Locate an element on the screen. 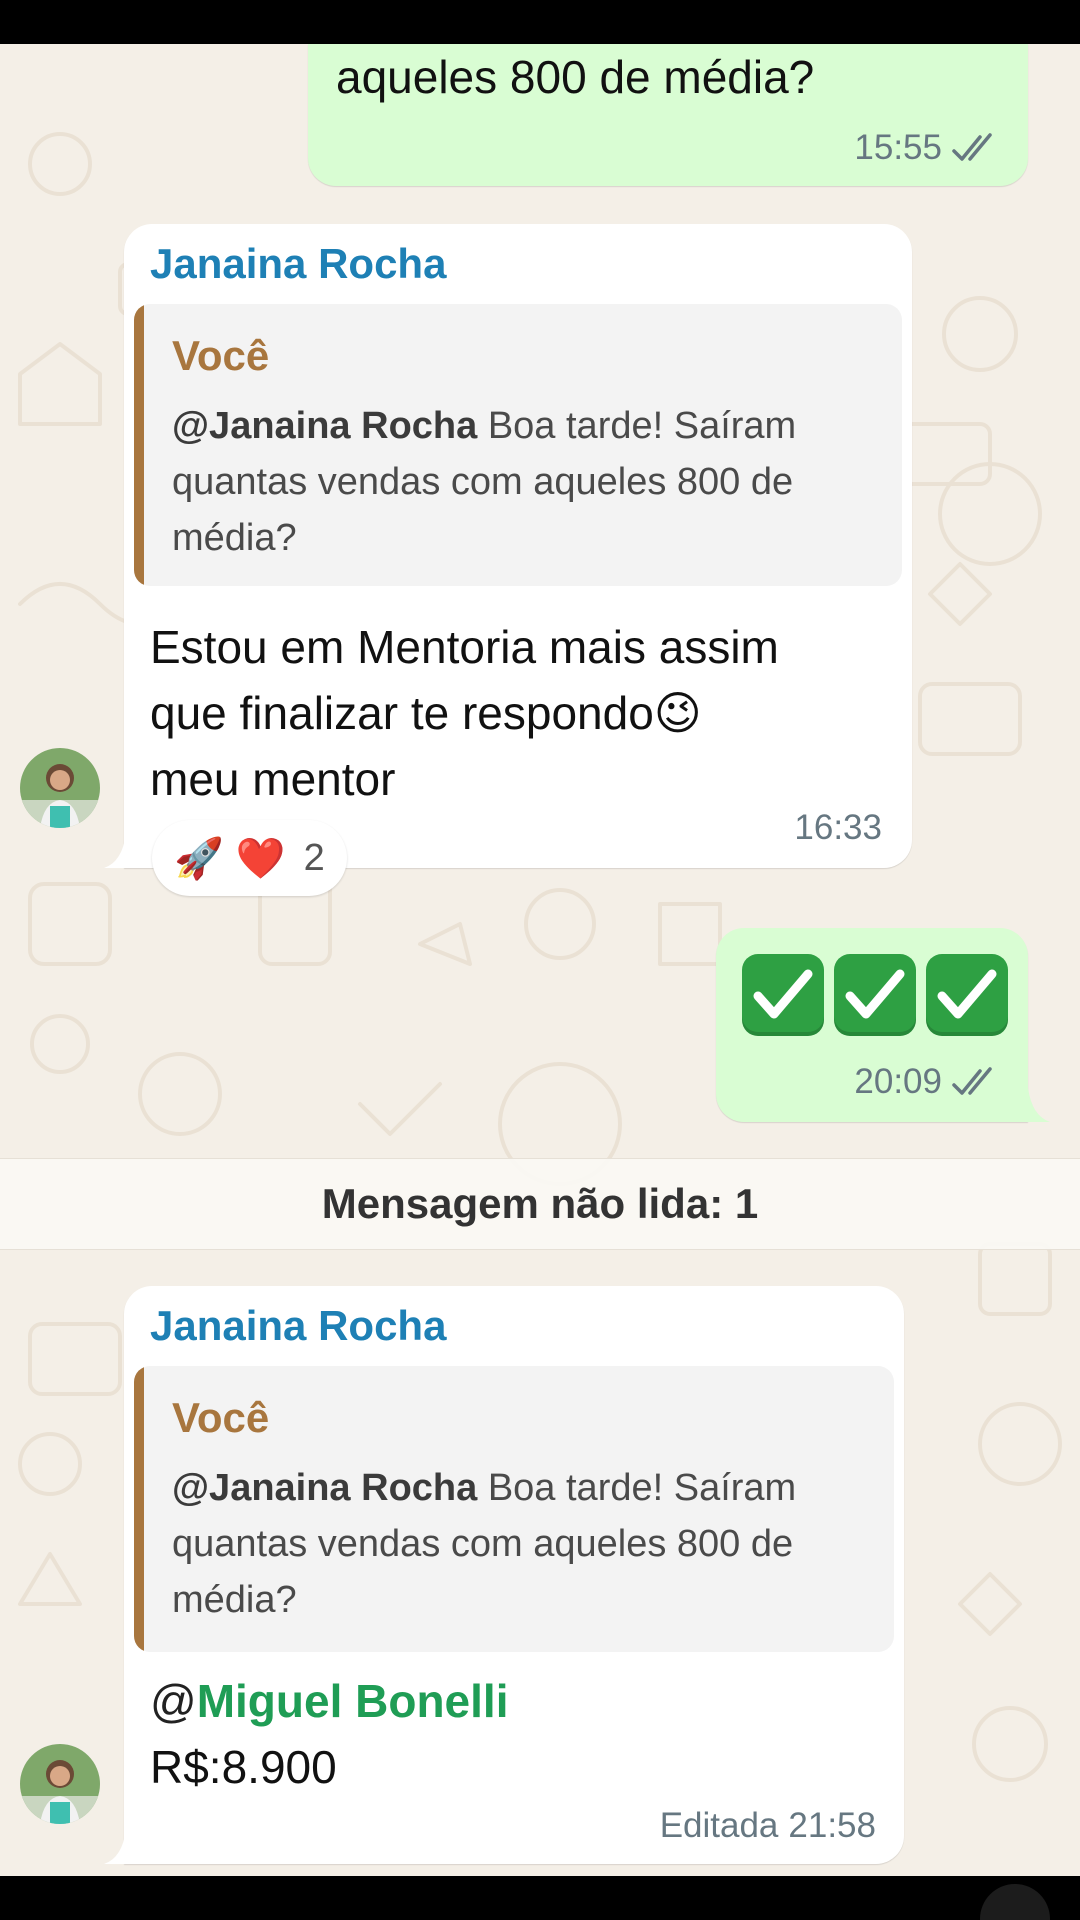  edited-label: Editada is located at coordinates (719, 1825).